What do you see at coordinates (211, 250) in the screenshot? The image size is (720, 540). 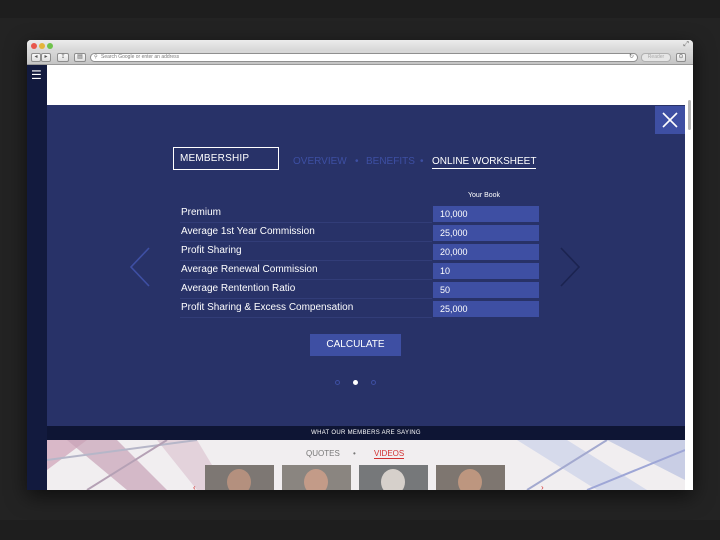 I see `profit-sharing-label: Profit Sharing` at bounding box center [211, 250].